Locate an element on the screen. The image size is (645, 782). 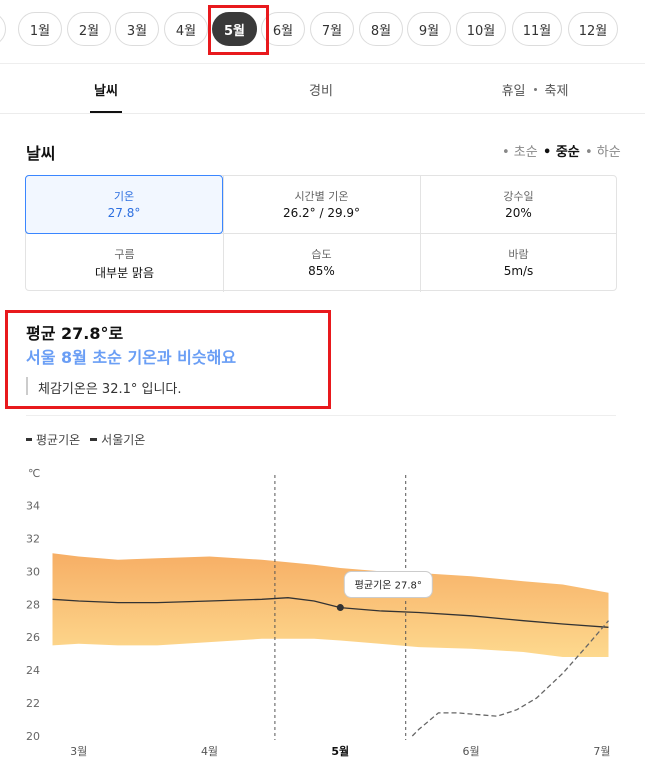
summary-feels-like: 체감기온은 32.1° 입니다. is located at coordinates (110, 389).